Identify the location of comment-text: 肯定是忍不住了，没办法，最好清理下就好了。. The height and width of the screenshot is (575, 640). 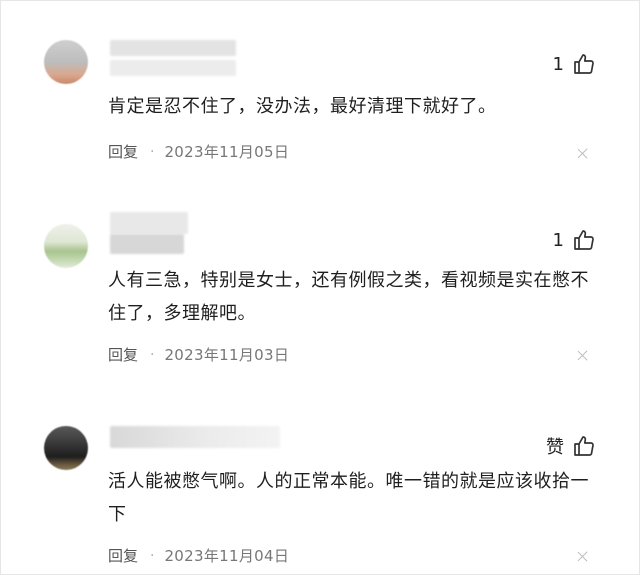
(302, 106).